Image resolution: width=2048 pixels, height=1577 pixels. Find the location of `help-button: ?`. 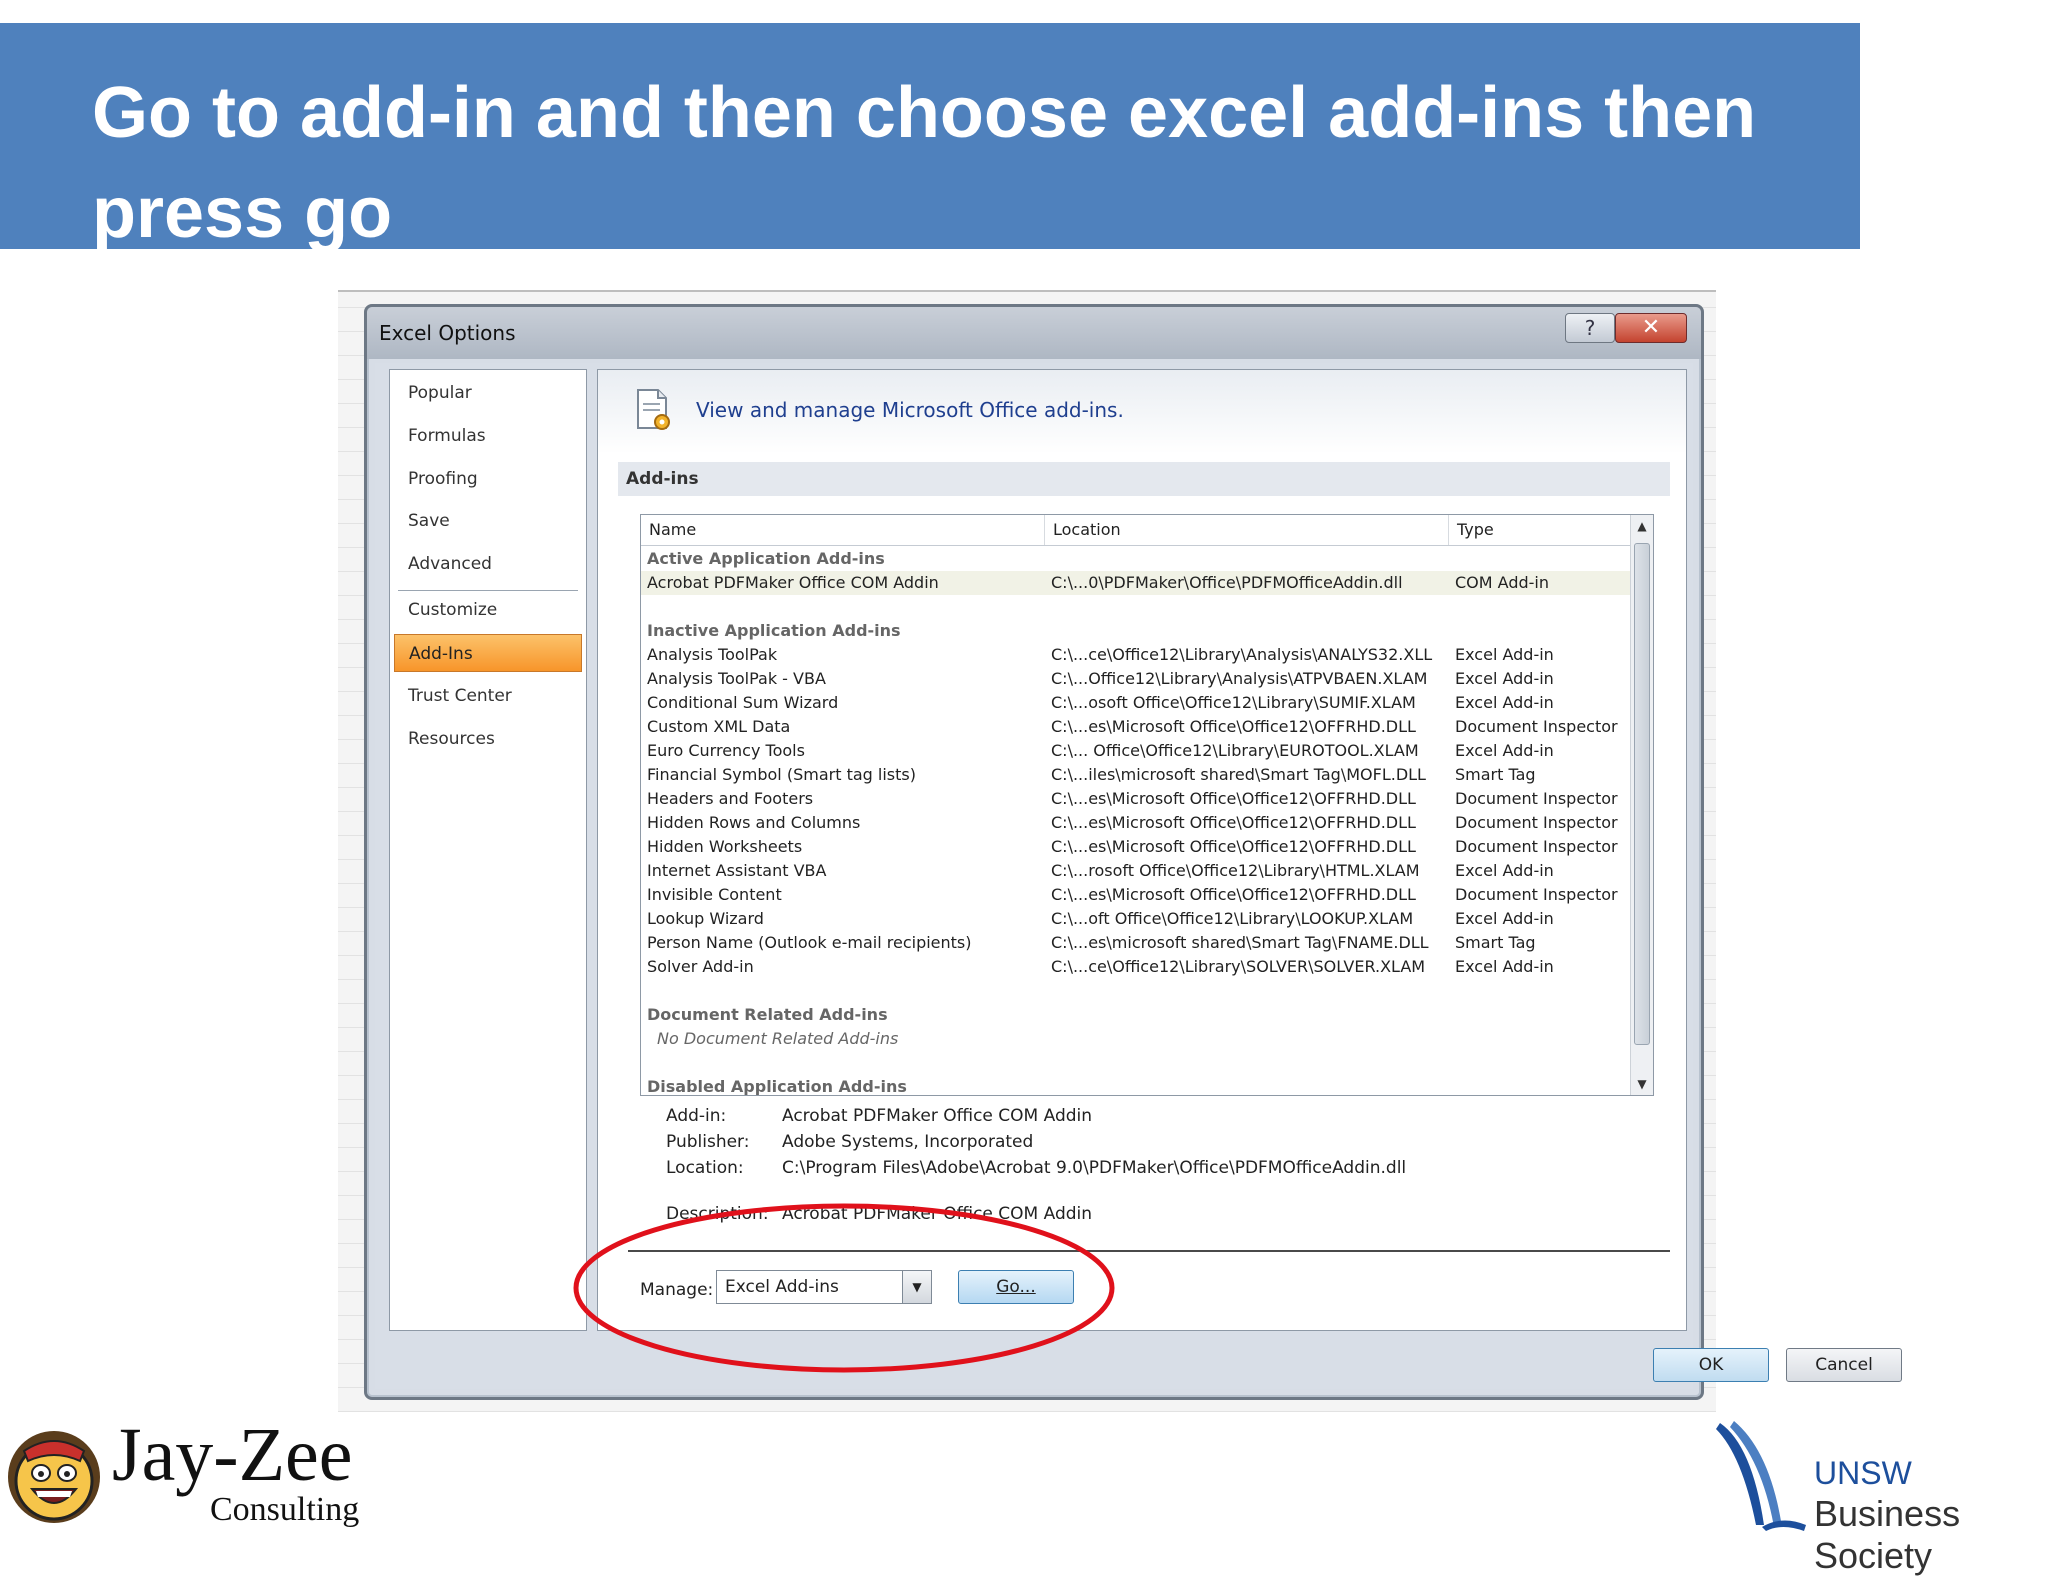

help-button: ? is located at coordinates (1590, 328).